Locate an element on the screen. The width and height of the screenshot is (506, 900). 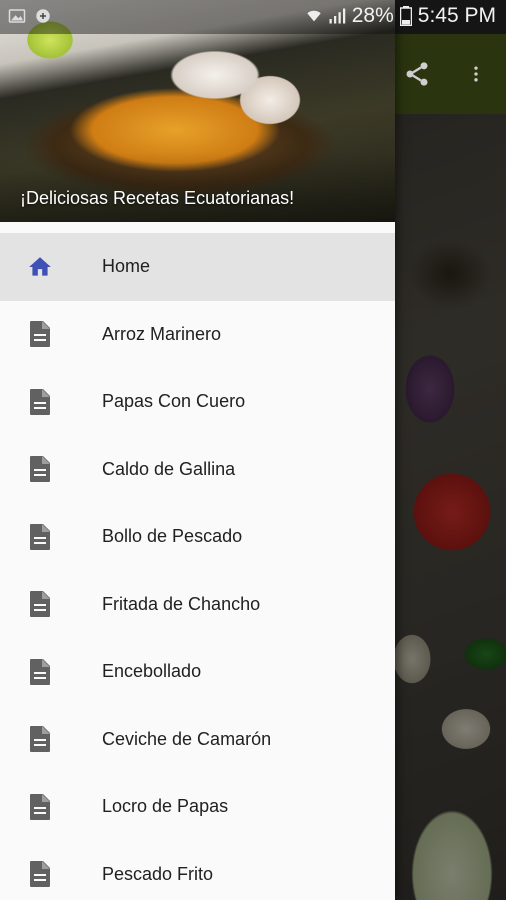
nav-item-recipe: Ceviche de Camarón is located at coordinates (197, 740).